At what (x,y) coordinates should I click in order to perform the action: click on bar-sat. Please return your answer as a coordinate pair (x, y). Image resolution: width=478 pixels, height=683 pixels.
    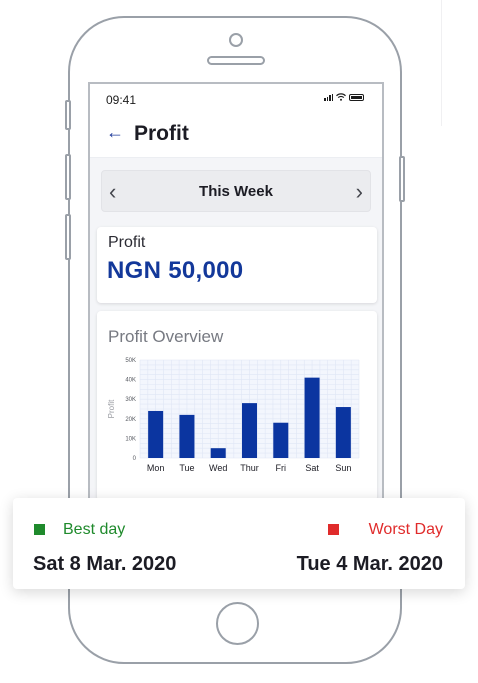
    Looking at the image, I should click on (312, 417).